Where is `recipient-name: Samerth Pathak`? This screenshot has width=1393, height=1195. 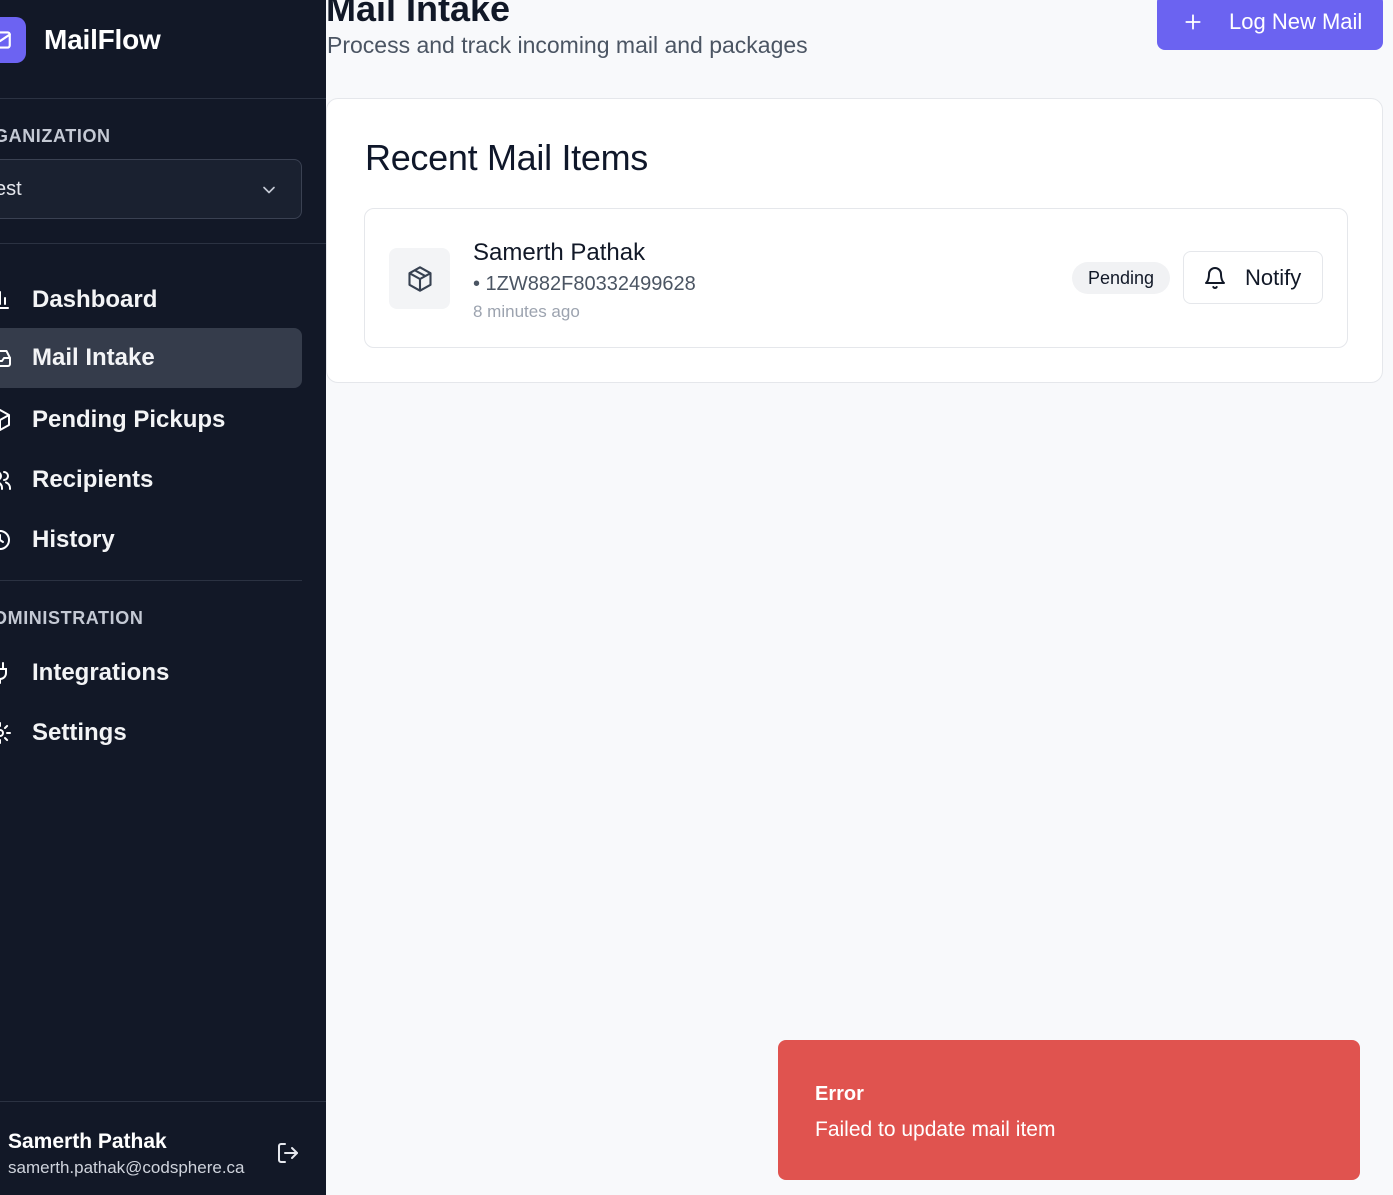
recipient-name: Samerth Pathak is located at coordinates (559, 252).